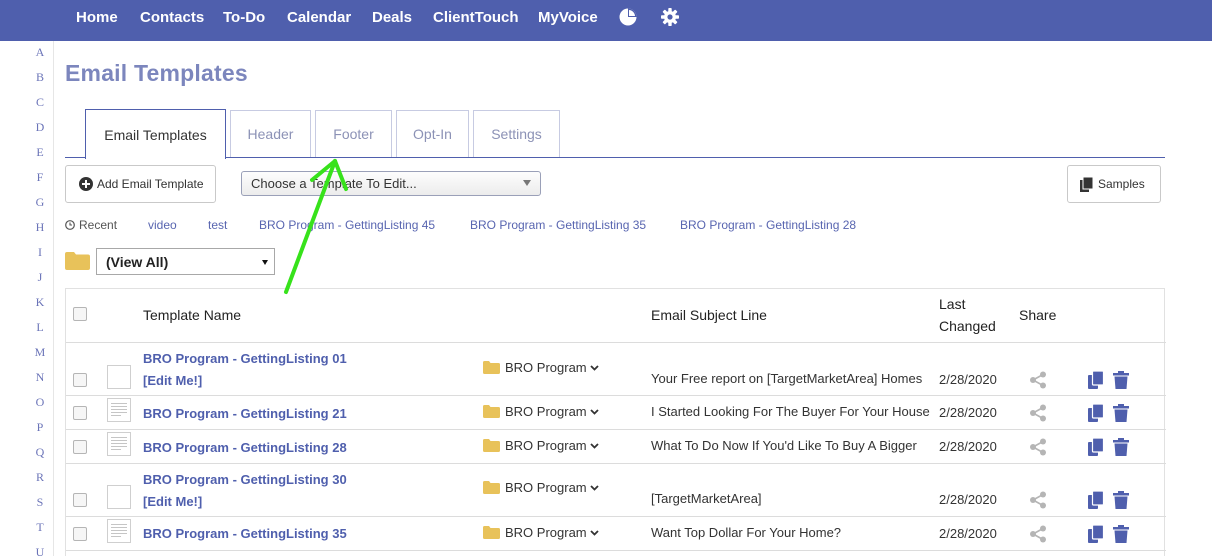 The height and width of the screenshot is (556, 1212). What do you see at coordinates (270, 133) in the screenshot?
I see `tab-header: Header` at bounding box center [270, 133].